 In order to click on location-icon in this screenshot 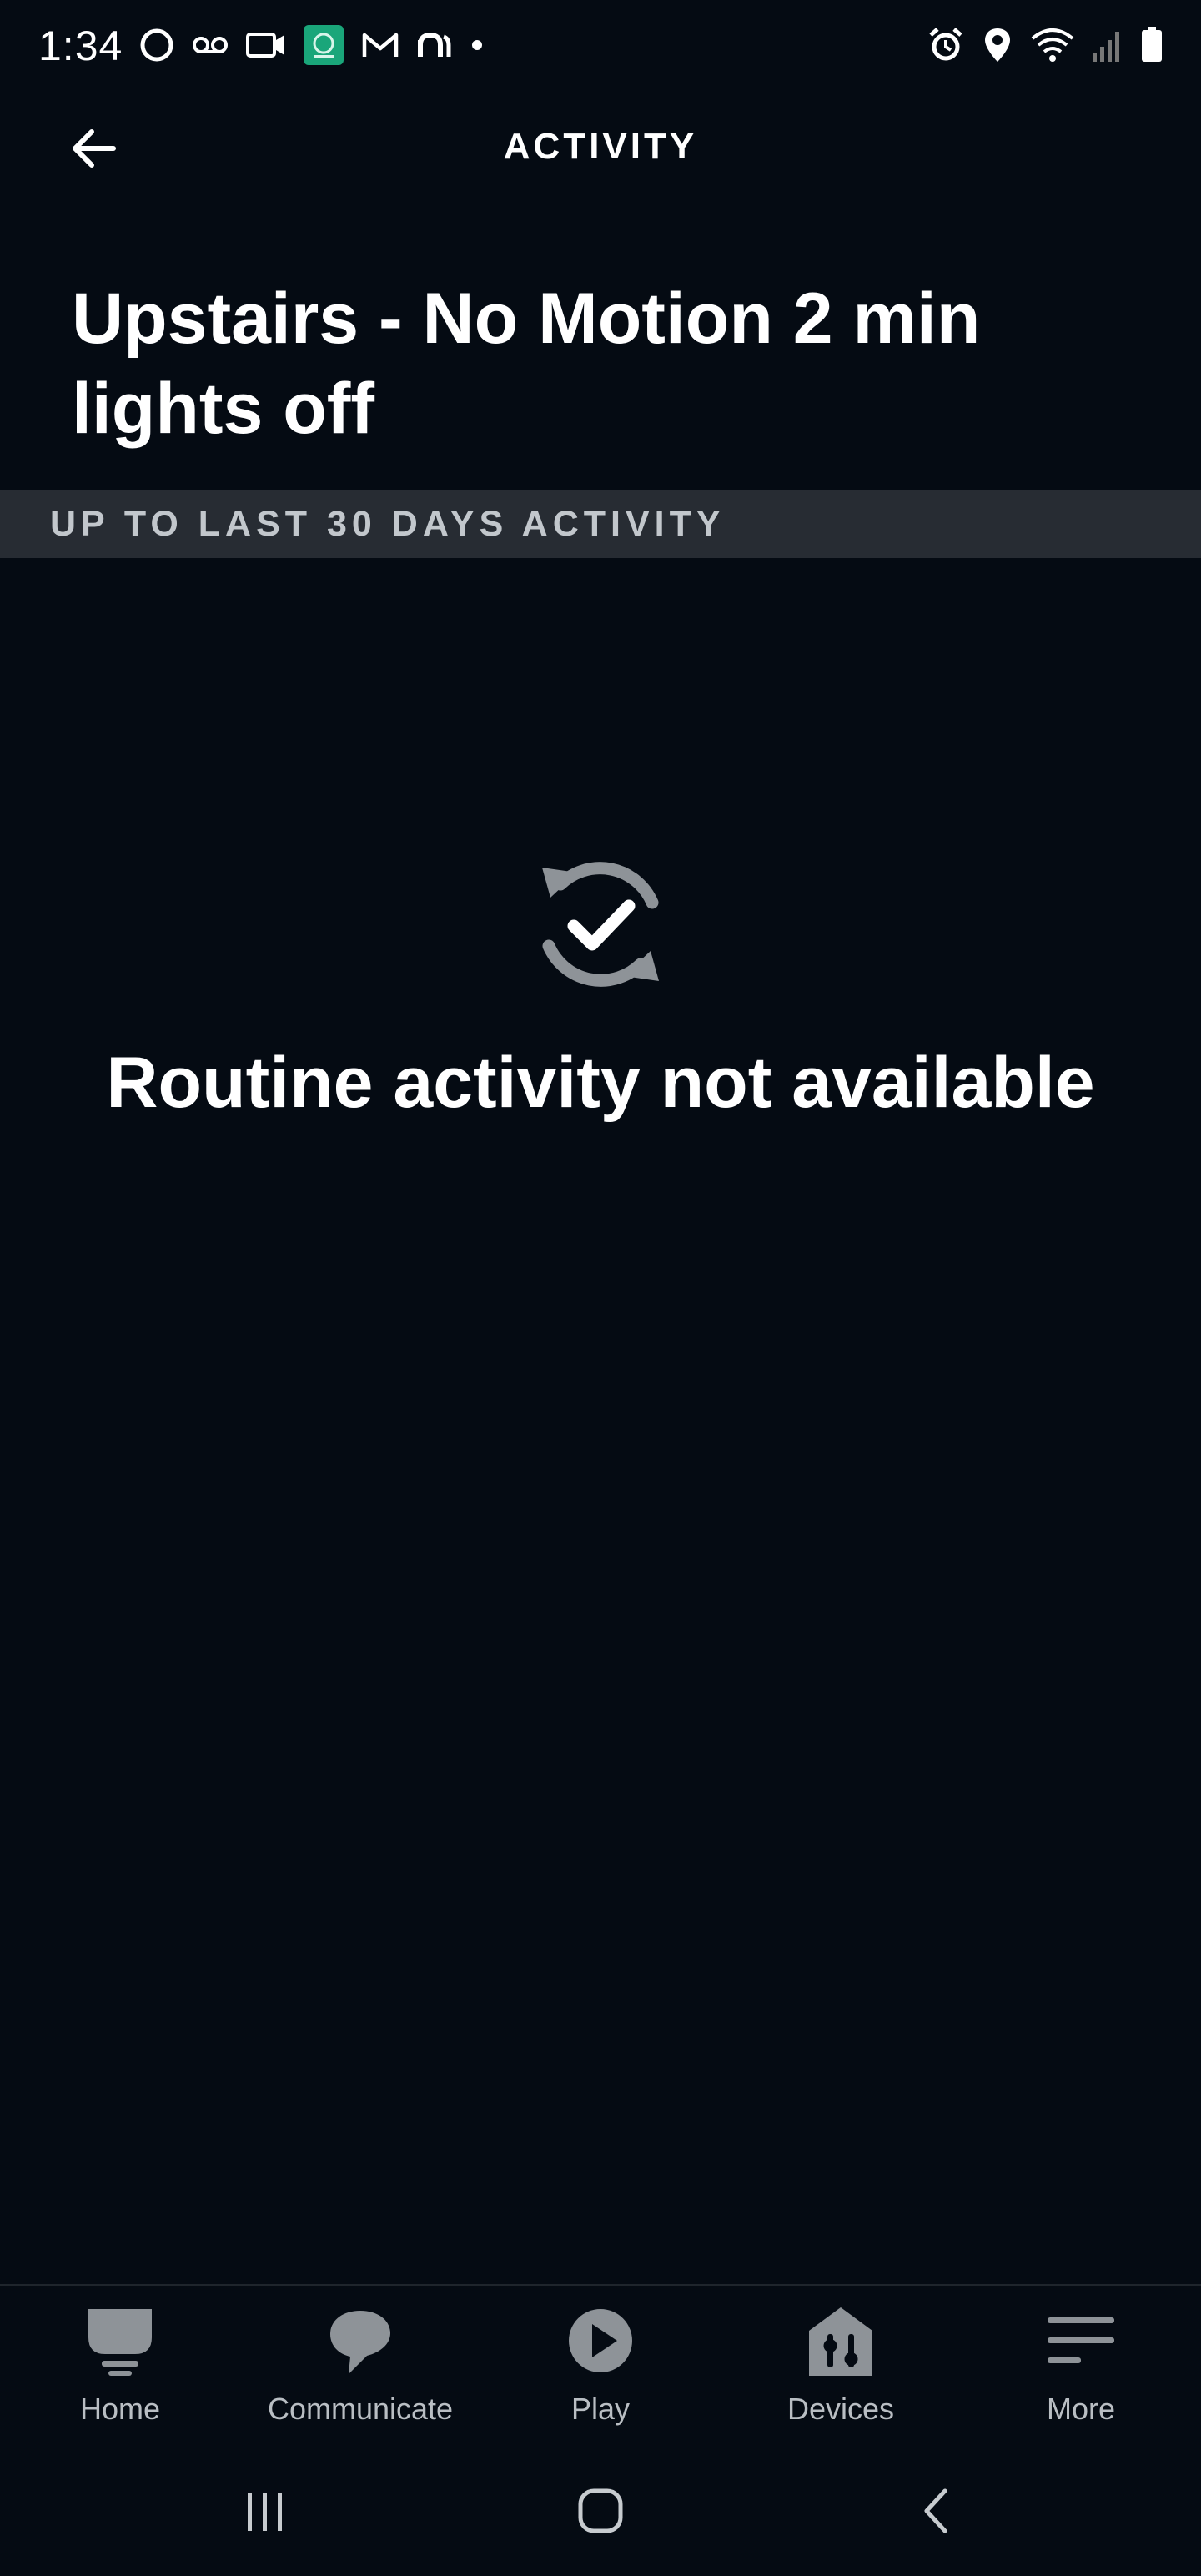, I will do `click(998, 45)`.